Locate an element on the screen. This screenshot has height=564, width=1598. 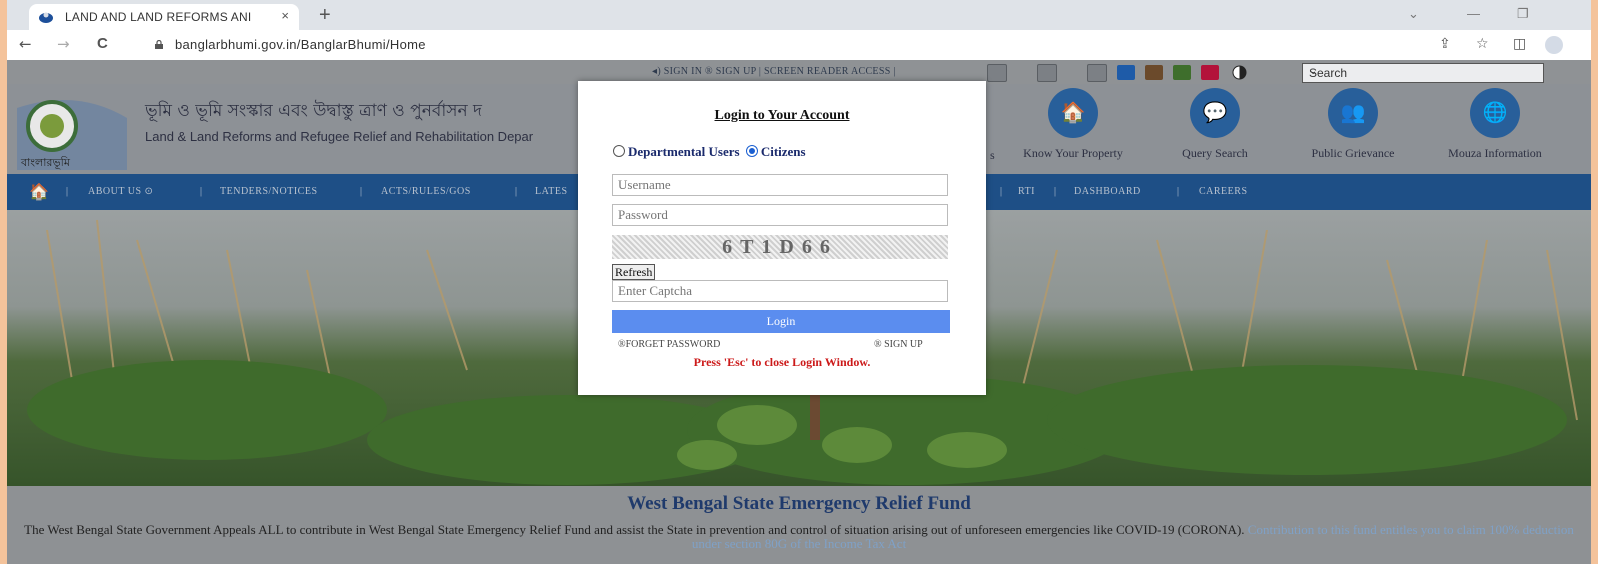
address-bar: banglarbhumi.gov.in/BanglarBhumi/Home is located at coordinates (300, 44).